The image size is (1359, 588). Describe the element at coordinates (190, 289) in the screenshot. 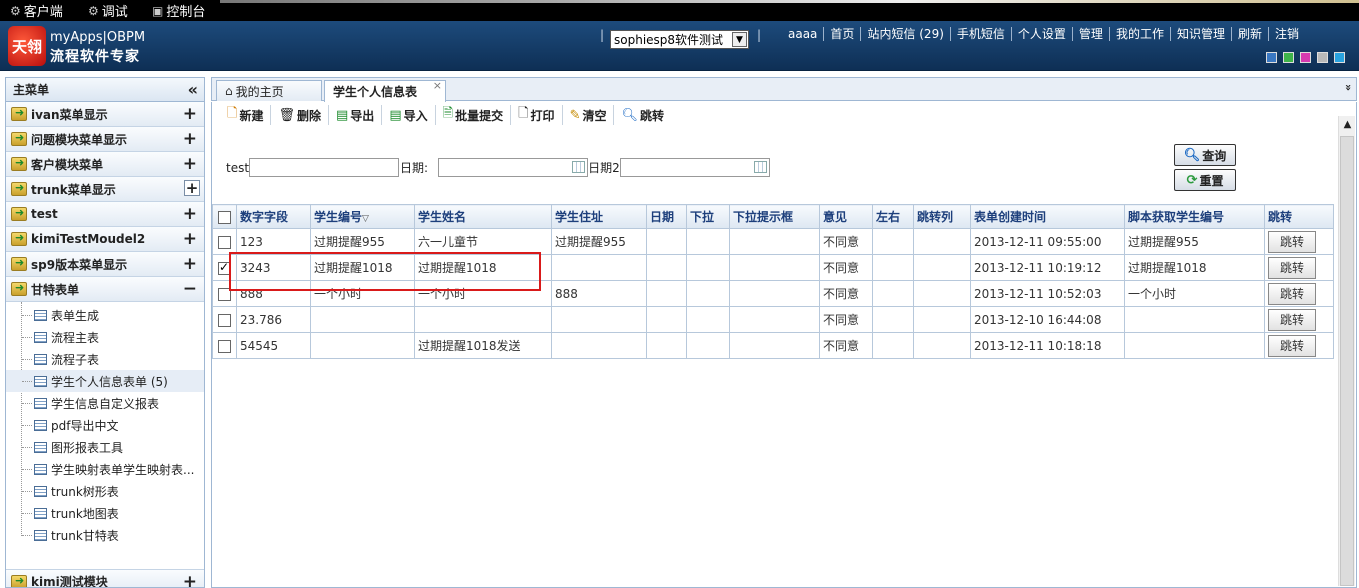

I see `collapse-icon: −` at that location.